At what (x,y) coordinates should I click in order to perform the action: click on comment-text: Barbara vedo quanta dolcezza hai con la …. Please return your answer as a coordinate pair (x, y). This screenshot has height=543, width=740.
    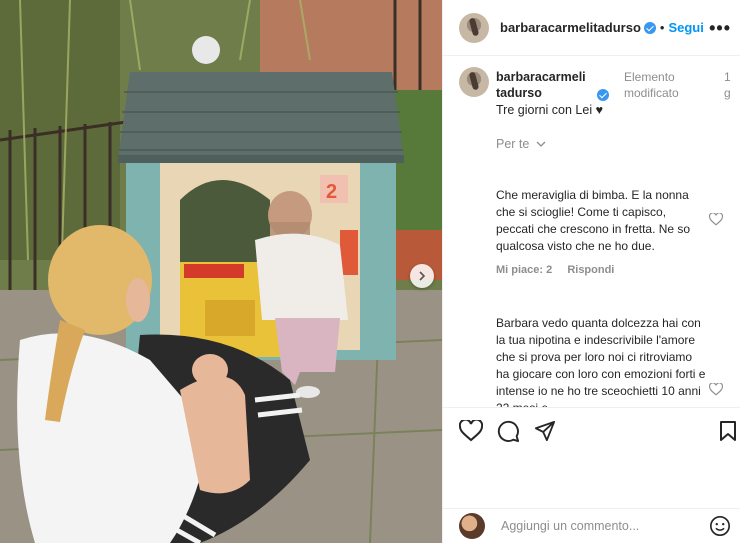
    Looking at the image, I should click on (601, 361).